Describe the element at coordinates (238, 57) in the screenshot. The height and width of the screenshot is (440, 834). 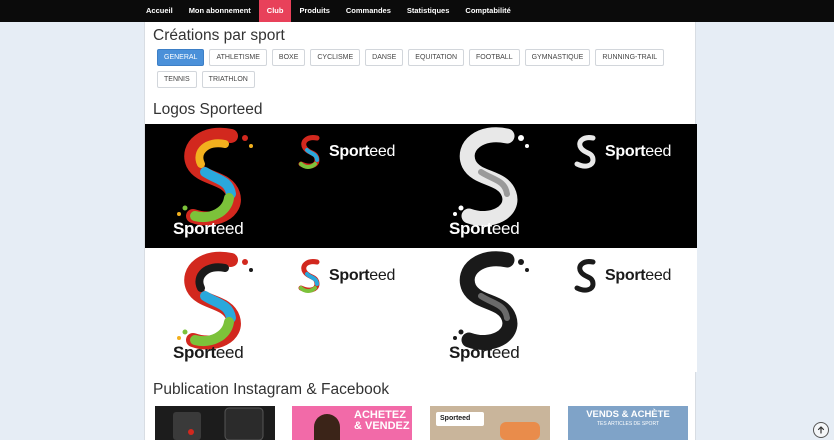
I see `sport-chip-athletisme: ATHLETISME` at that location.